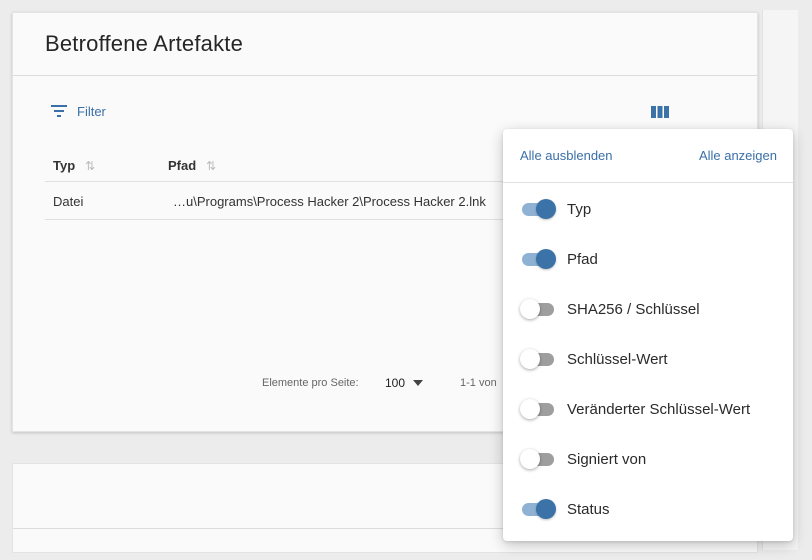  What do you see at coordinates (478, 383) in the screenshot?
I see `pagination-range: 1-1 von` at bounding box center [478, 383].